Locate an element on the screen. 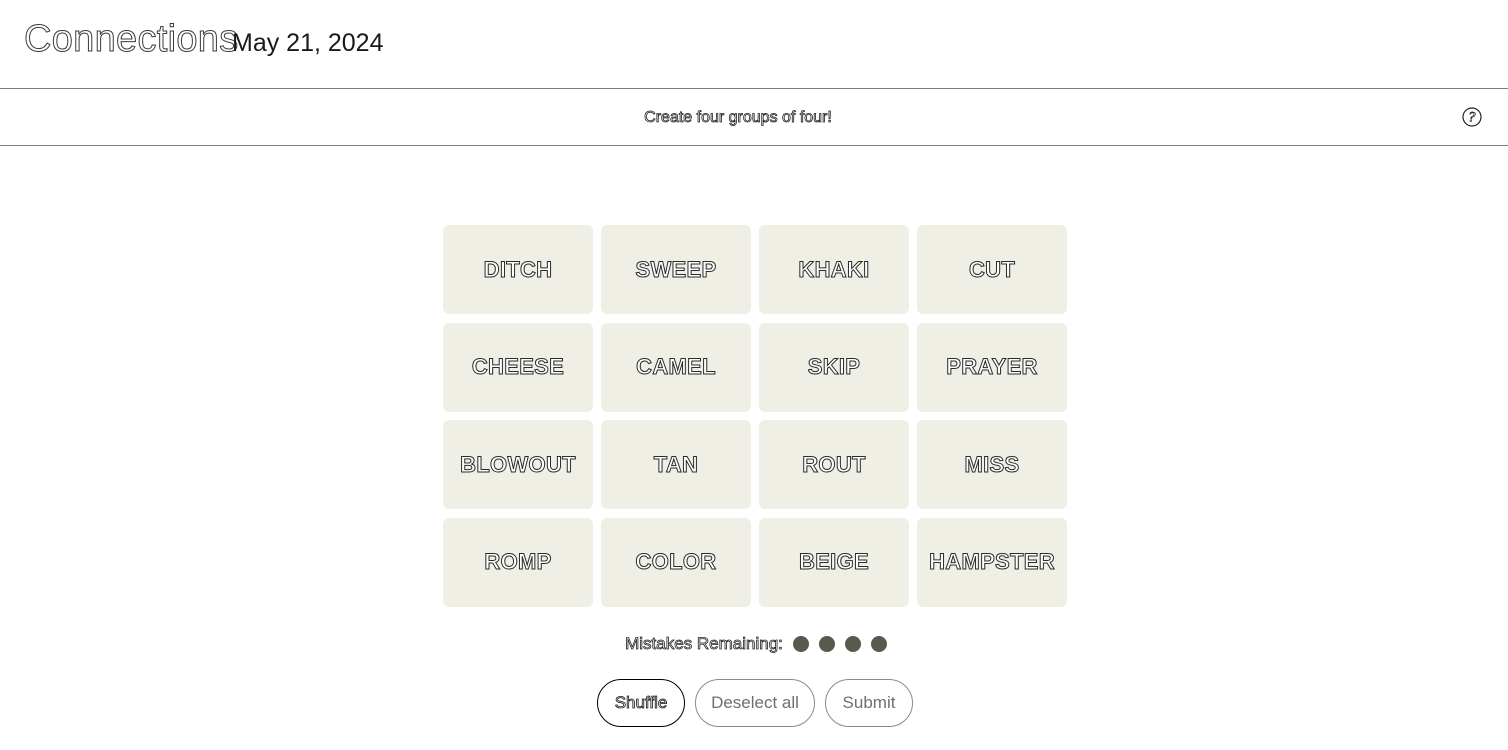 The image size is (1508, 750). word-tile: CUT is located at coordinates (992, 269).